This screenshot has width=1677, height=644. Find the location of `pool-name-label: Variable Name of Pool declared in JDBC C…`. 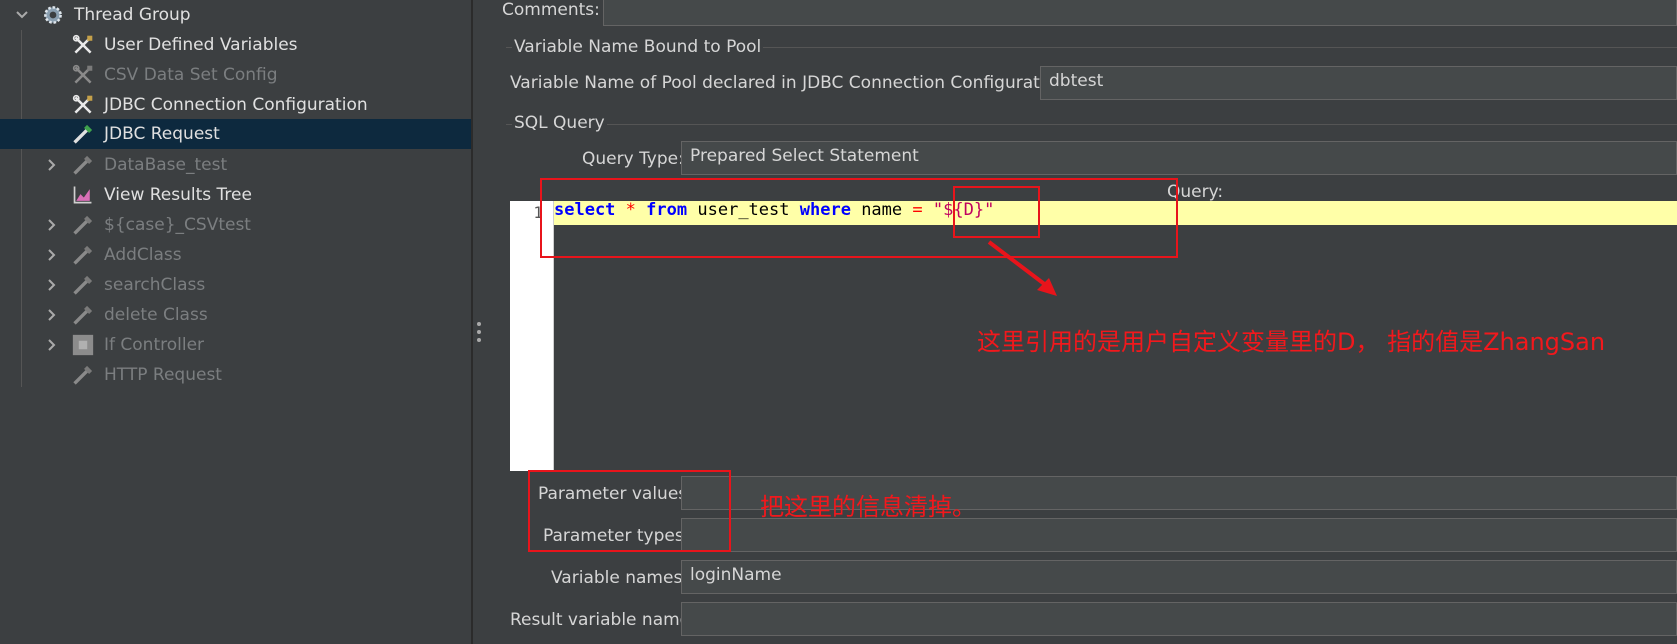

pool-name-label: Variable Name of Pool declared in JDBC C… is located at coordinates (791, 83).